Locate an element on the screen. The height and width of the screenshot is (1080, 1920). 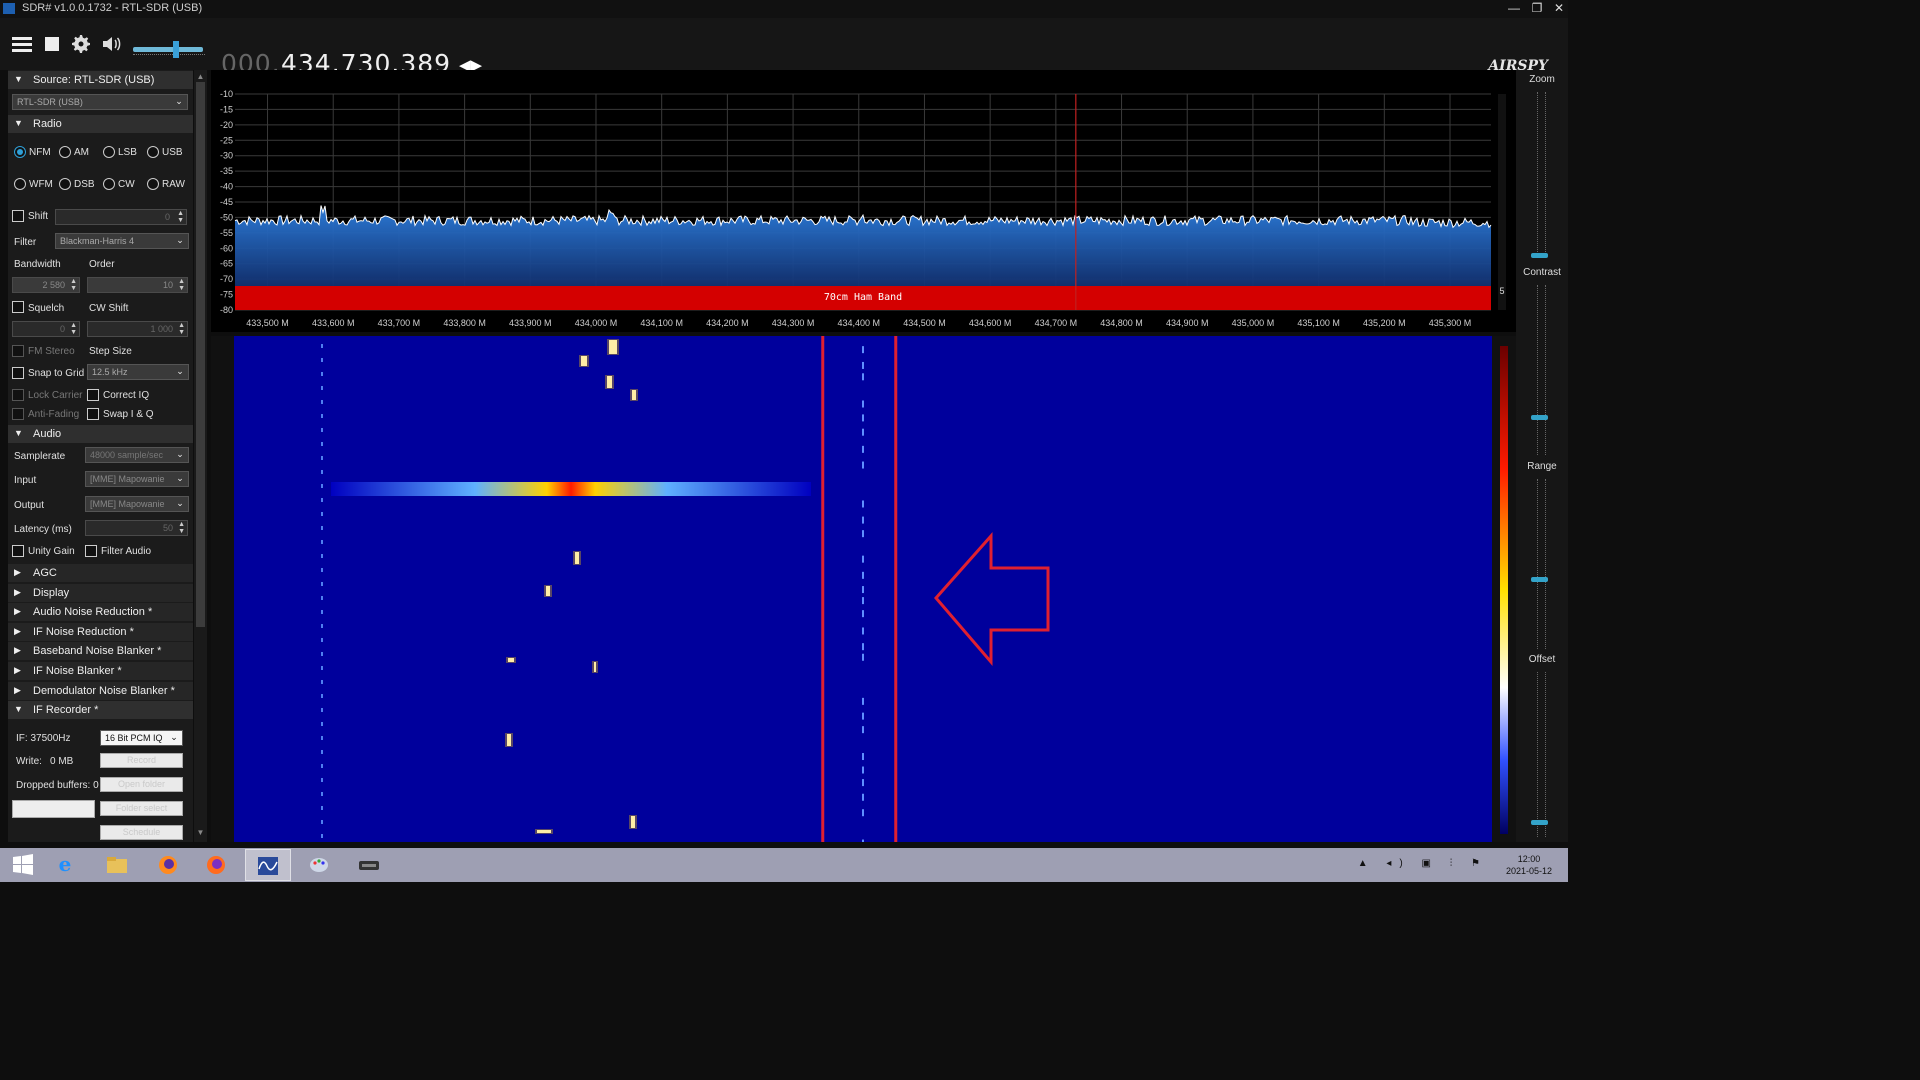
section-header-audio-noise-reduction: ▶ Audio Noise Reduction * is located at coordinates (100, 612).